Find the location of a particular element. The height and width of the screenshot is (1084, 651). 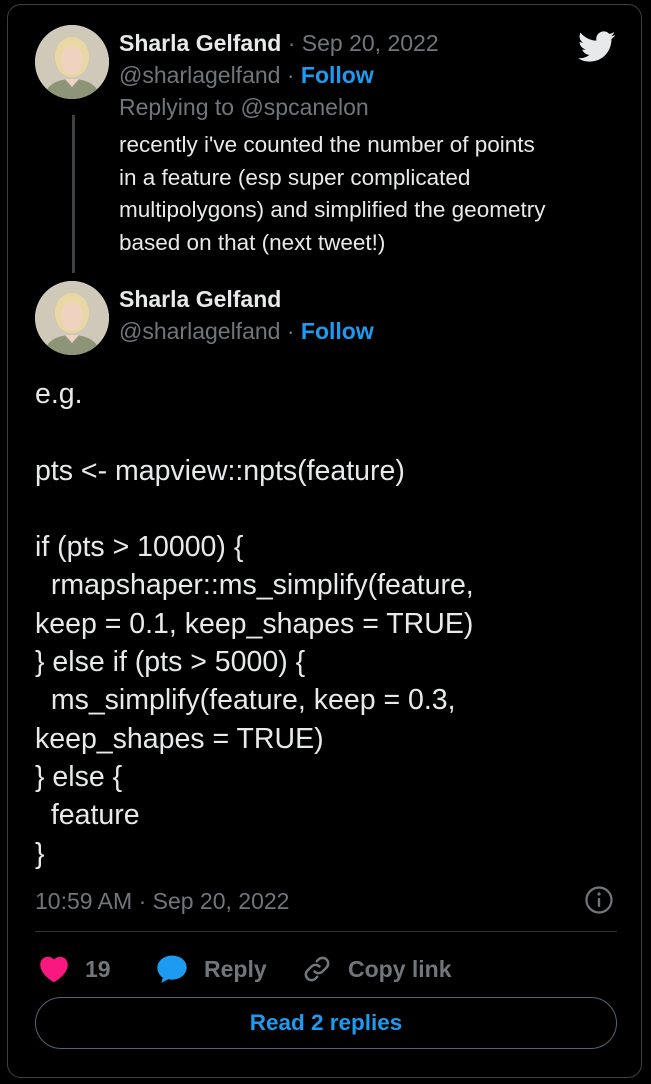

parent-tweet-handle-row: @sharlagelfand · Follow is located at coordinates (246, 75).